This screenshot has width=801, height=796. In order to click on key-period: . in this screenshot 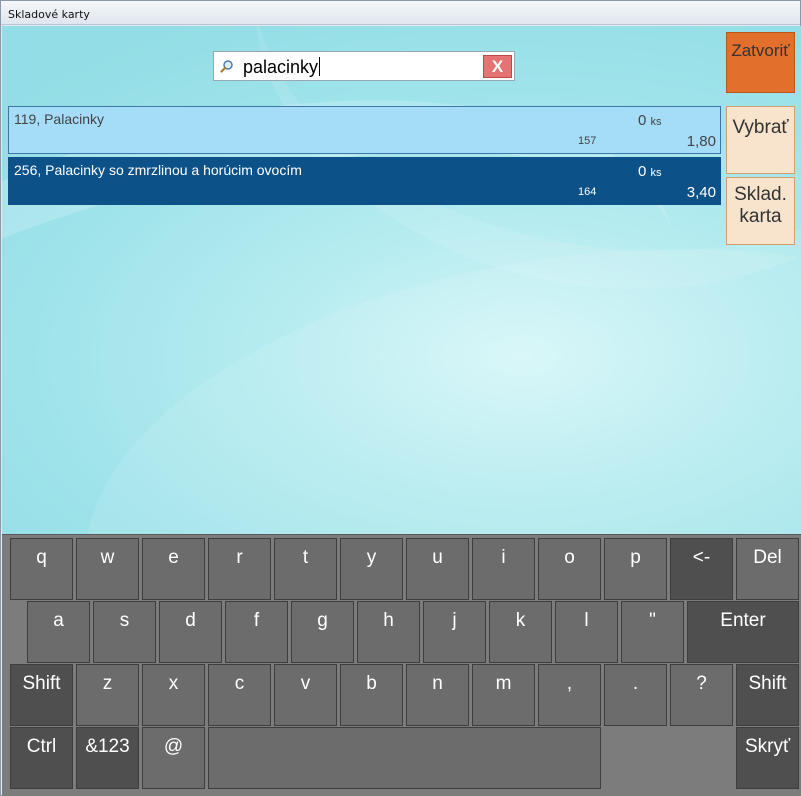, I will do `click(635, 695)`.